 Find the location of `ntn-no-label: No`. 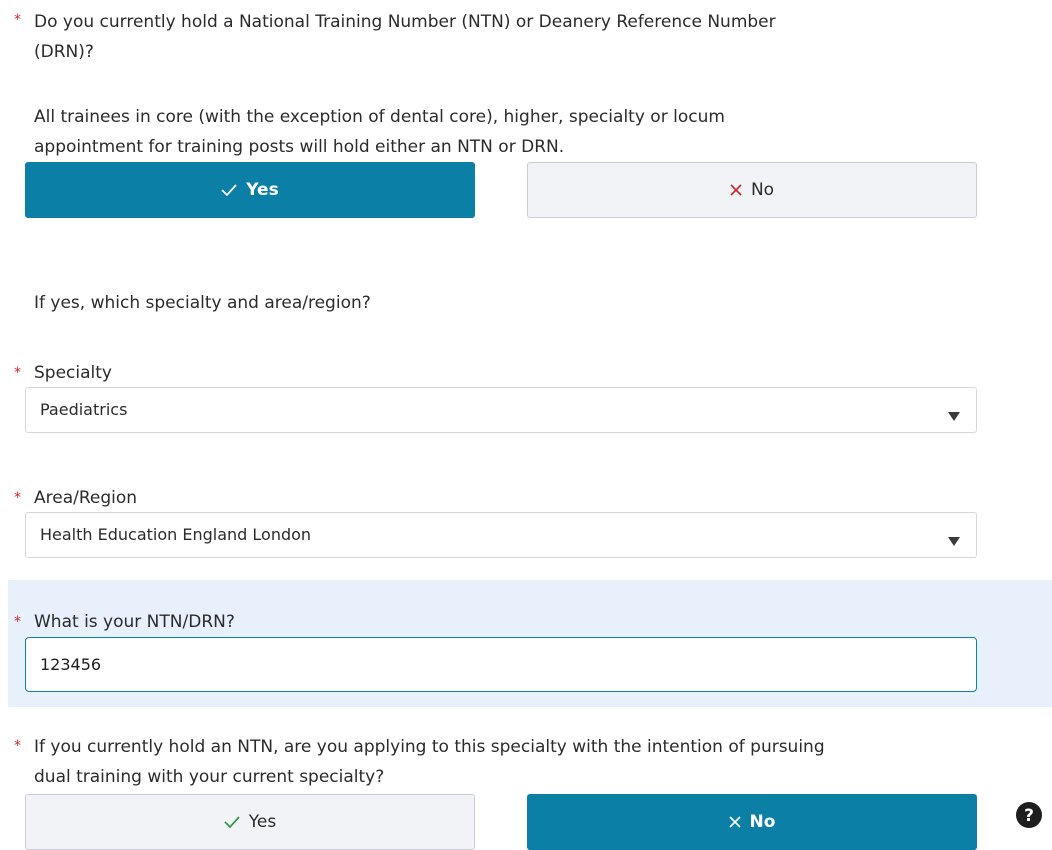

ntn-no-label: No is located at coordinates (762, 190).